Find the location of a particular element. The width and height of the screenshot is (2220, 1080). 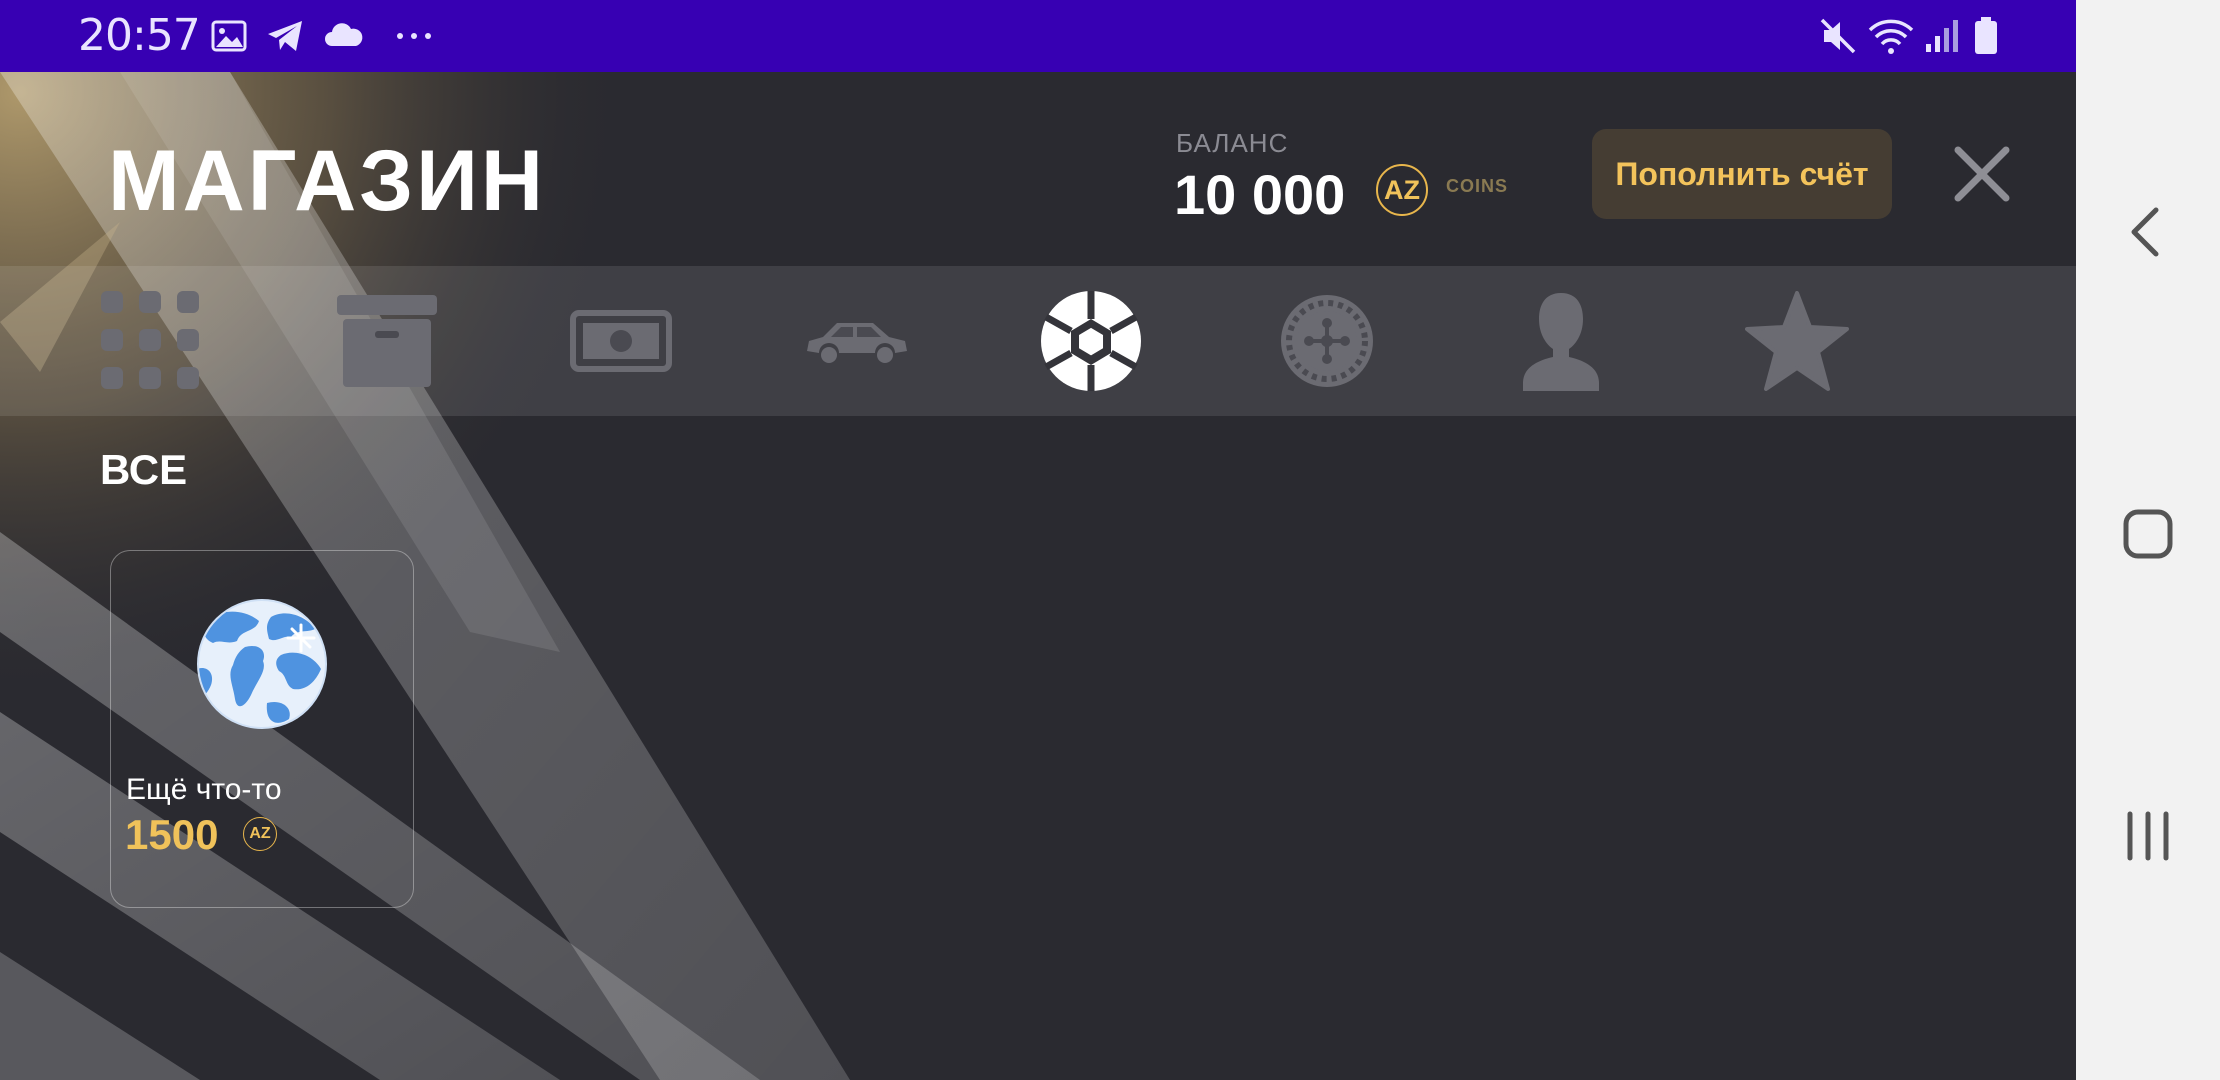

car-icon is located at coordinates (857, 343).